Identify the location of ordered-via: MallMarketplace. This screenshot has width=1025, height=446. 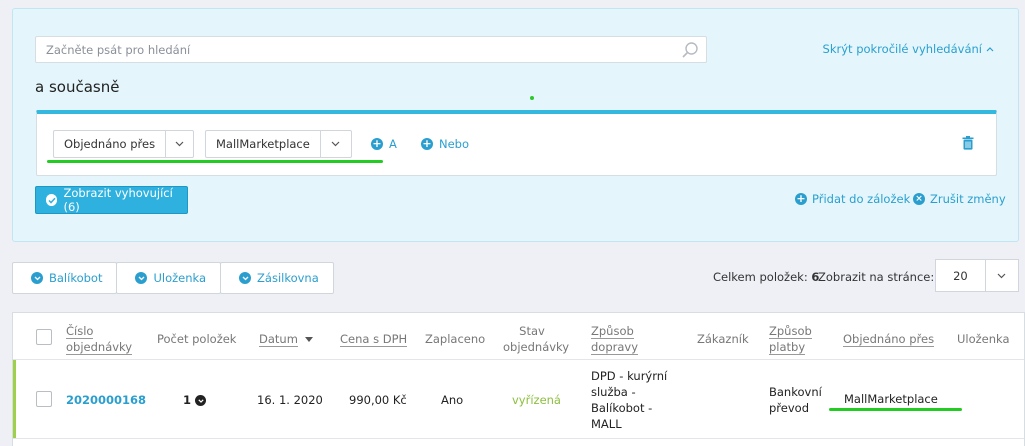
(891, 399).